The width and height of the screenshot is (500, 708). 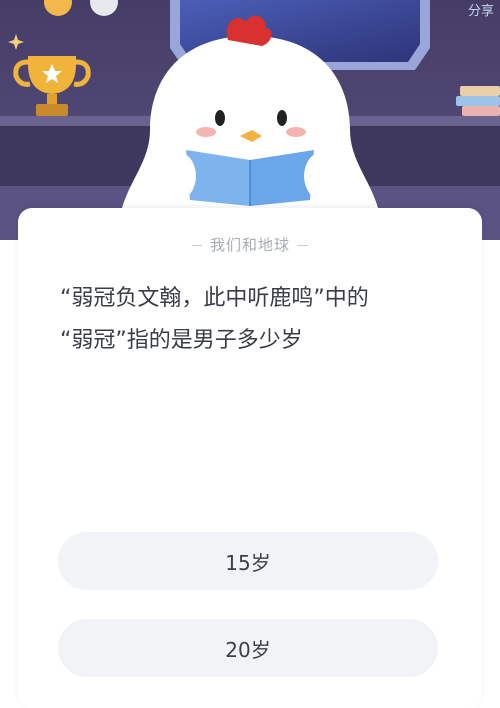 What do you see at coordinates (196, 245) in the screenshot?
I see `divider-left` at bounding box center [196, 245].